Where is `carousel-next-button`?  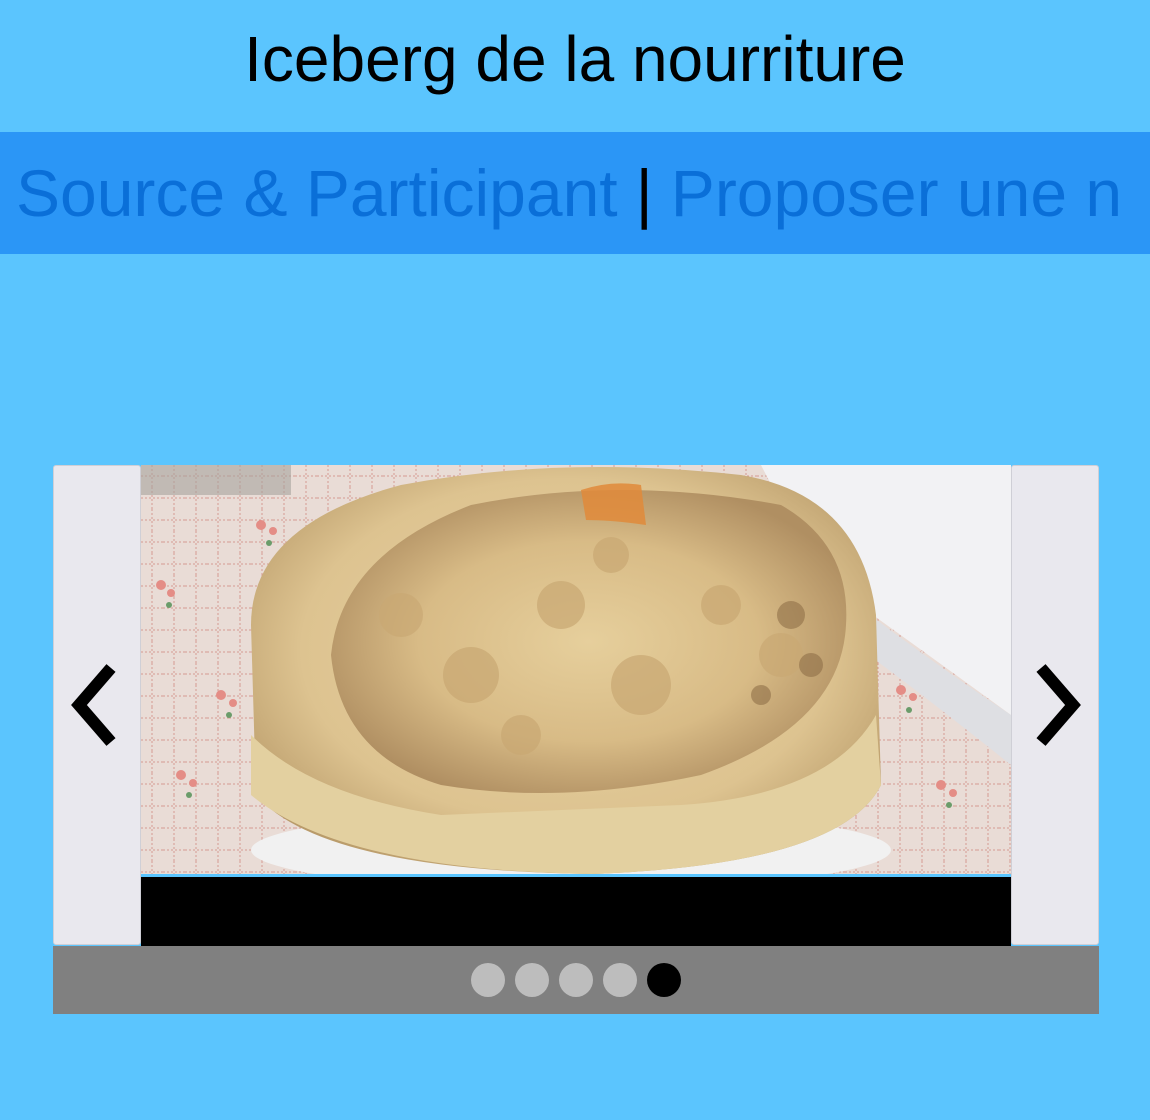
carousel-next-button is located at coordinates (1055, 705).